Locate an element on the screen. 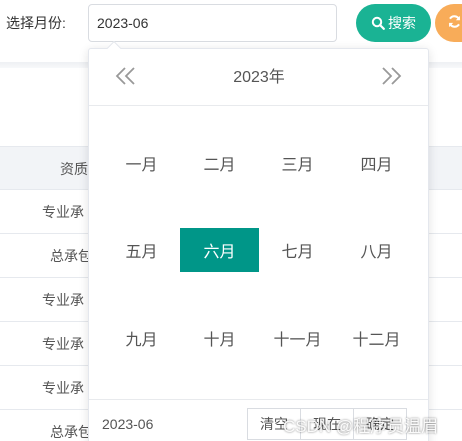  picker-footer: 2023-06 清空 现在 确定 is located at coordinates (258, 420).